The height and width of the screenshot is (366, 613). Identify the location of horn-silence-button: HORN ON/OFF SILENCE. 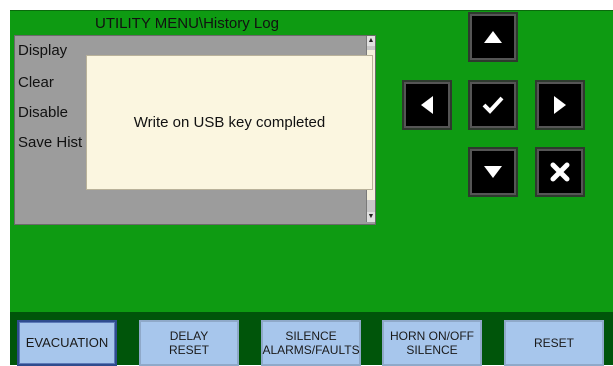
(432, 343).